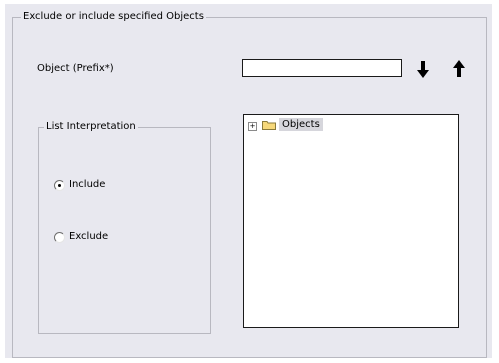 Image resolution: width=499 pixels, height=363 pixels. I want to click on object-prefix-label: Object (Prefix*), so click(75, 68).